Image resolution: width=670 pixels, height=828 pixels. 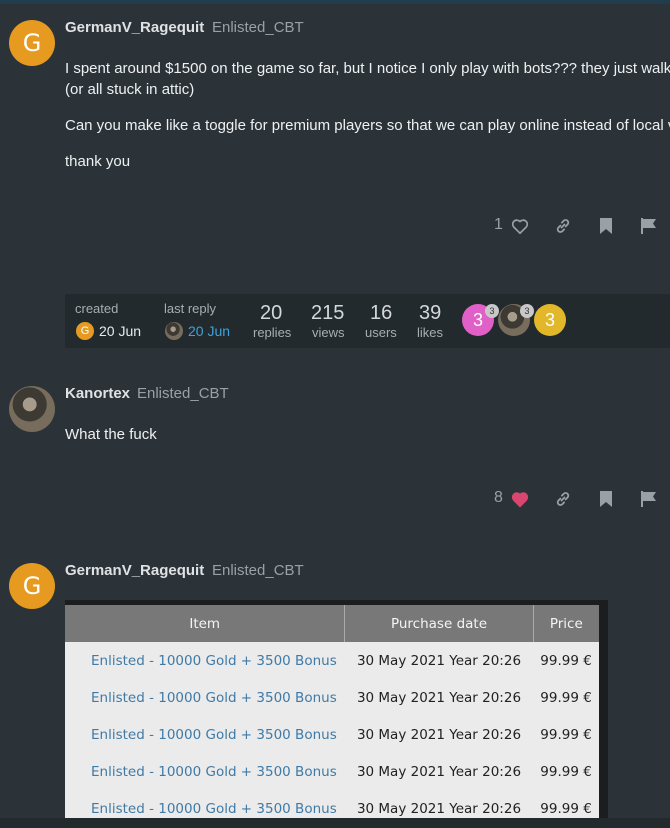 What do you see at coordinates (335, 823) in the screenshot?
I see `bottom-bar` at bounding box center [335, 823].